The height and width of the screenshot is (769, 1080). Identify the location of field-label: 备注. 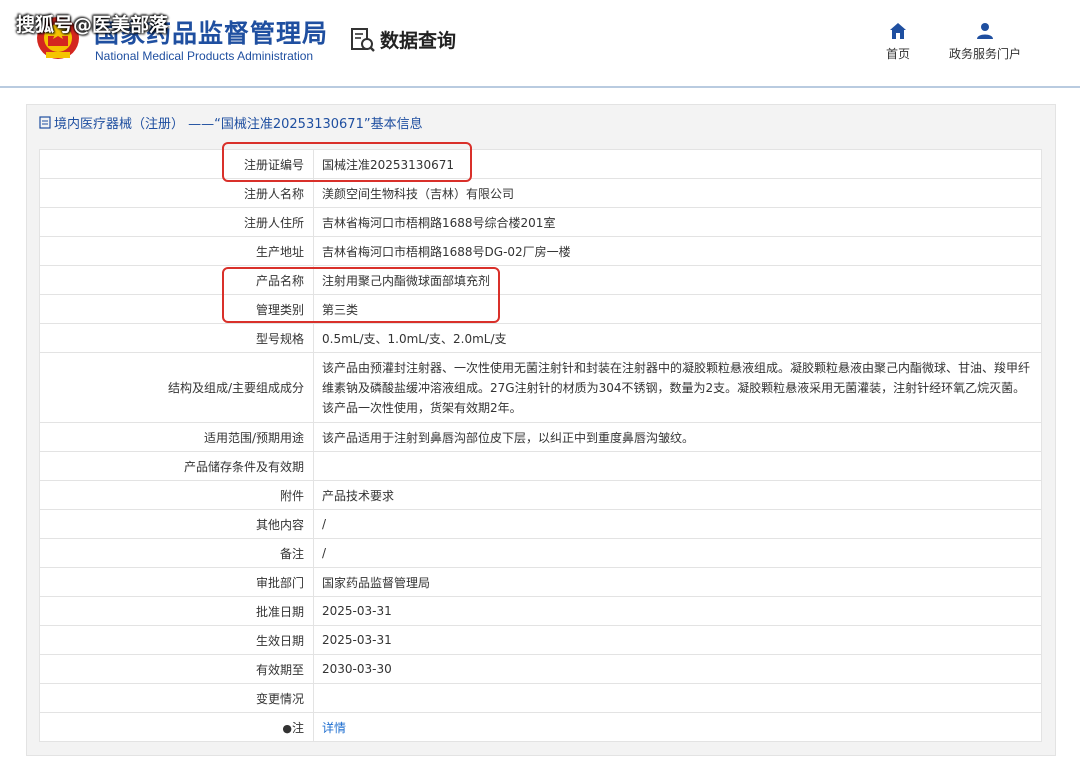
(176, 553).